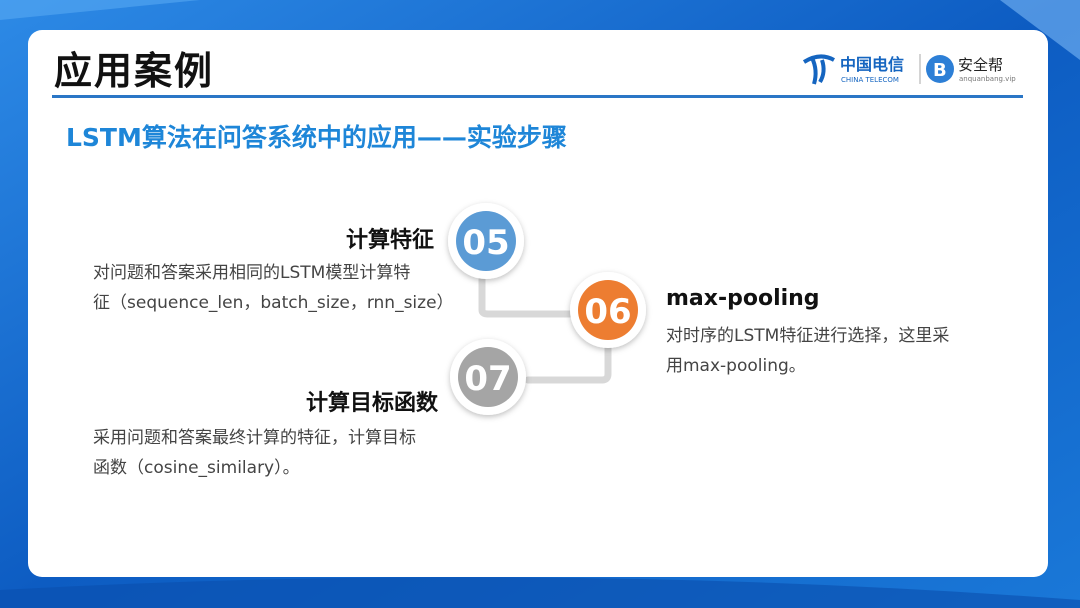 Image resolution: width=1080 pixels, height=608 pixels. Describe the element at coordinates (254, 453) in the screenshot. I see `step-07-description: 采用问题和答案最终计算的特征，计算目标 函数（cosine_similary）。` at that location.